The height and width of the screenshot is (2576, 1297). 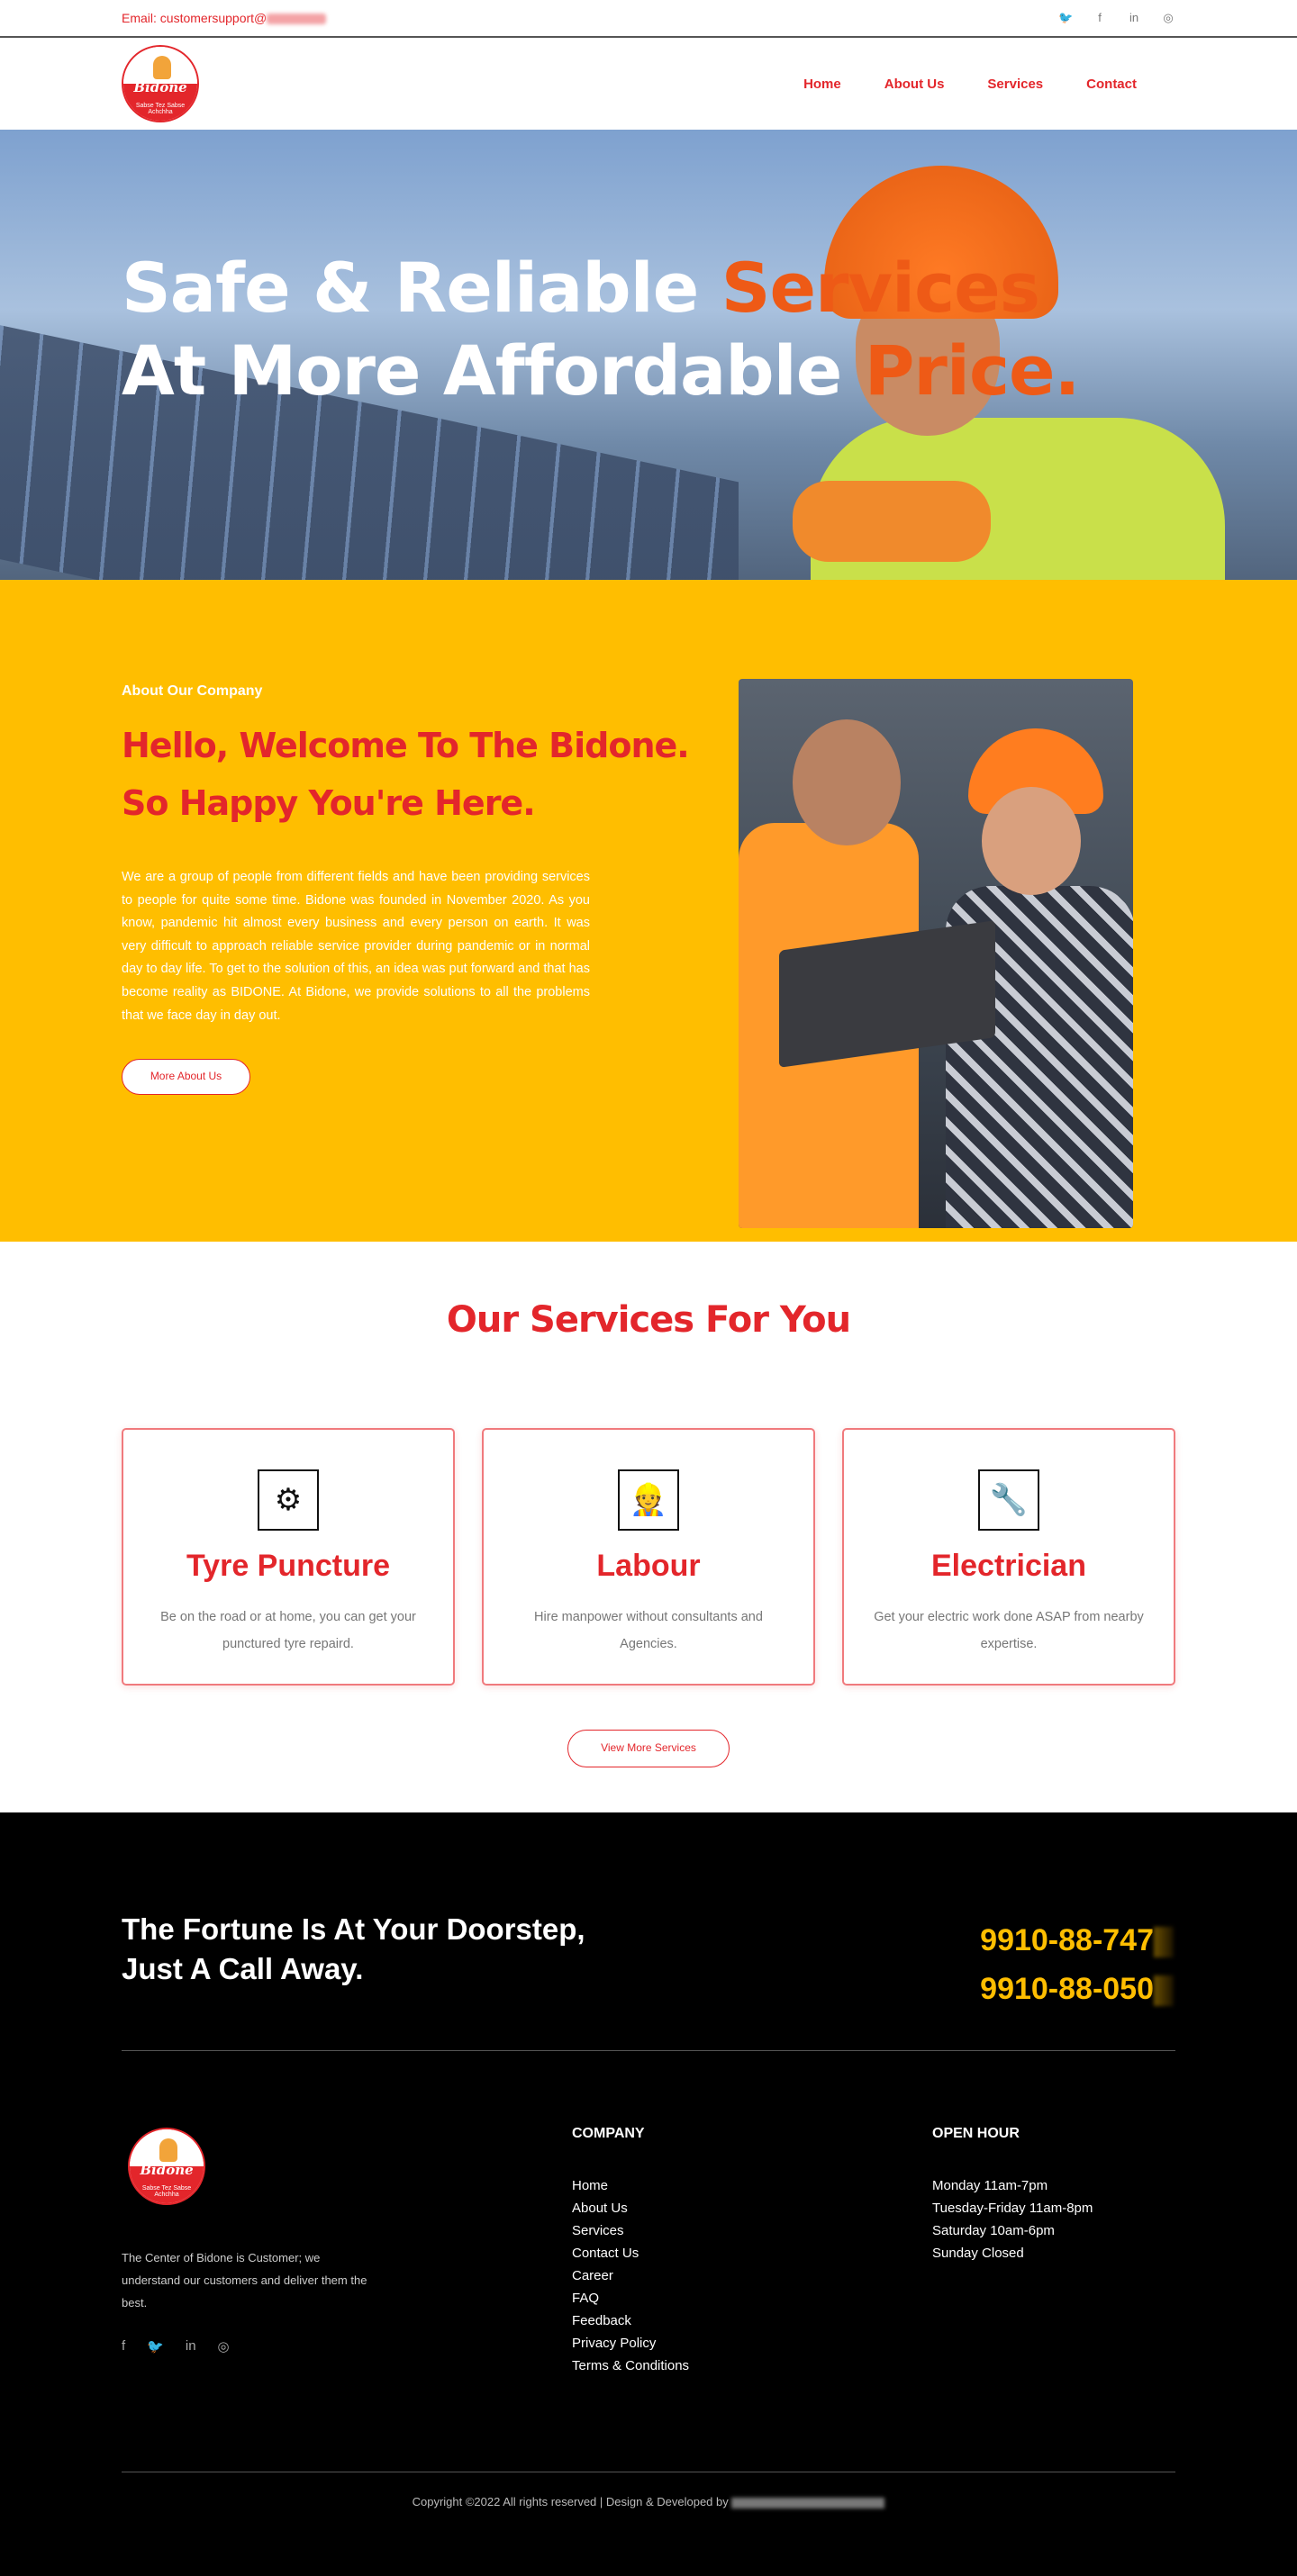 I want to click on hero-line1: Safe & Reliable, so click(x=421, y=288).